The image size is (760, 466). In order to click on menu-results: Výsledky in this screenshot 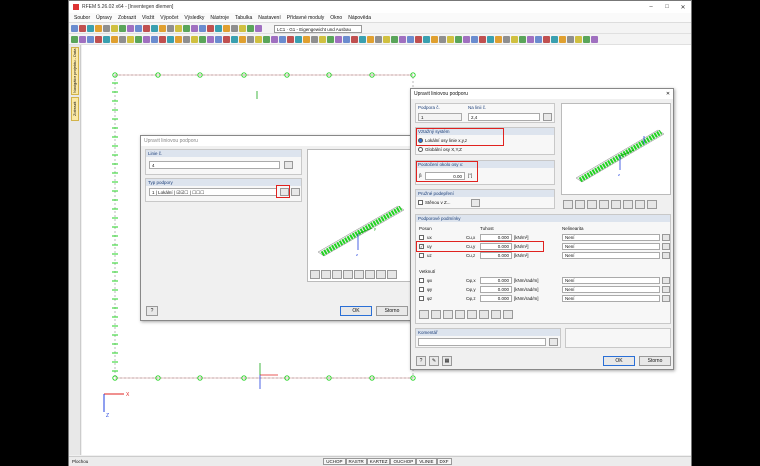, I will do `click(194, 18)`.